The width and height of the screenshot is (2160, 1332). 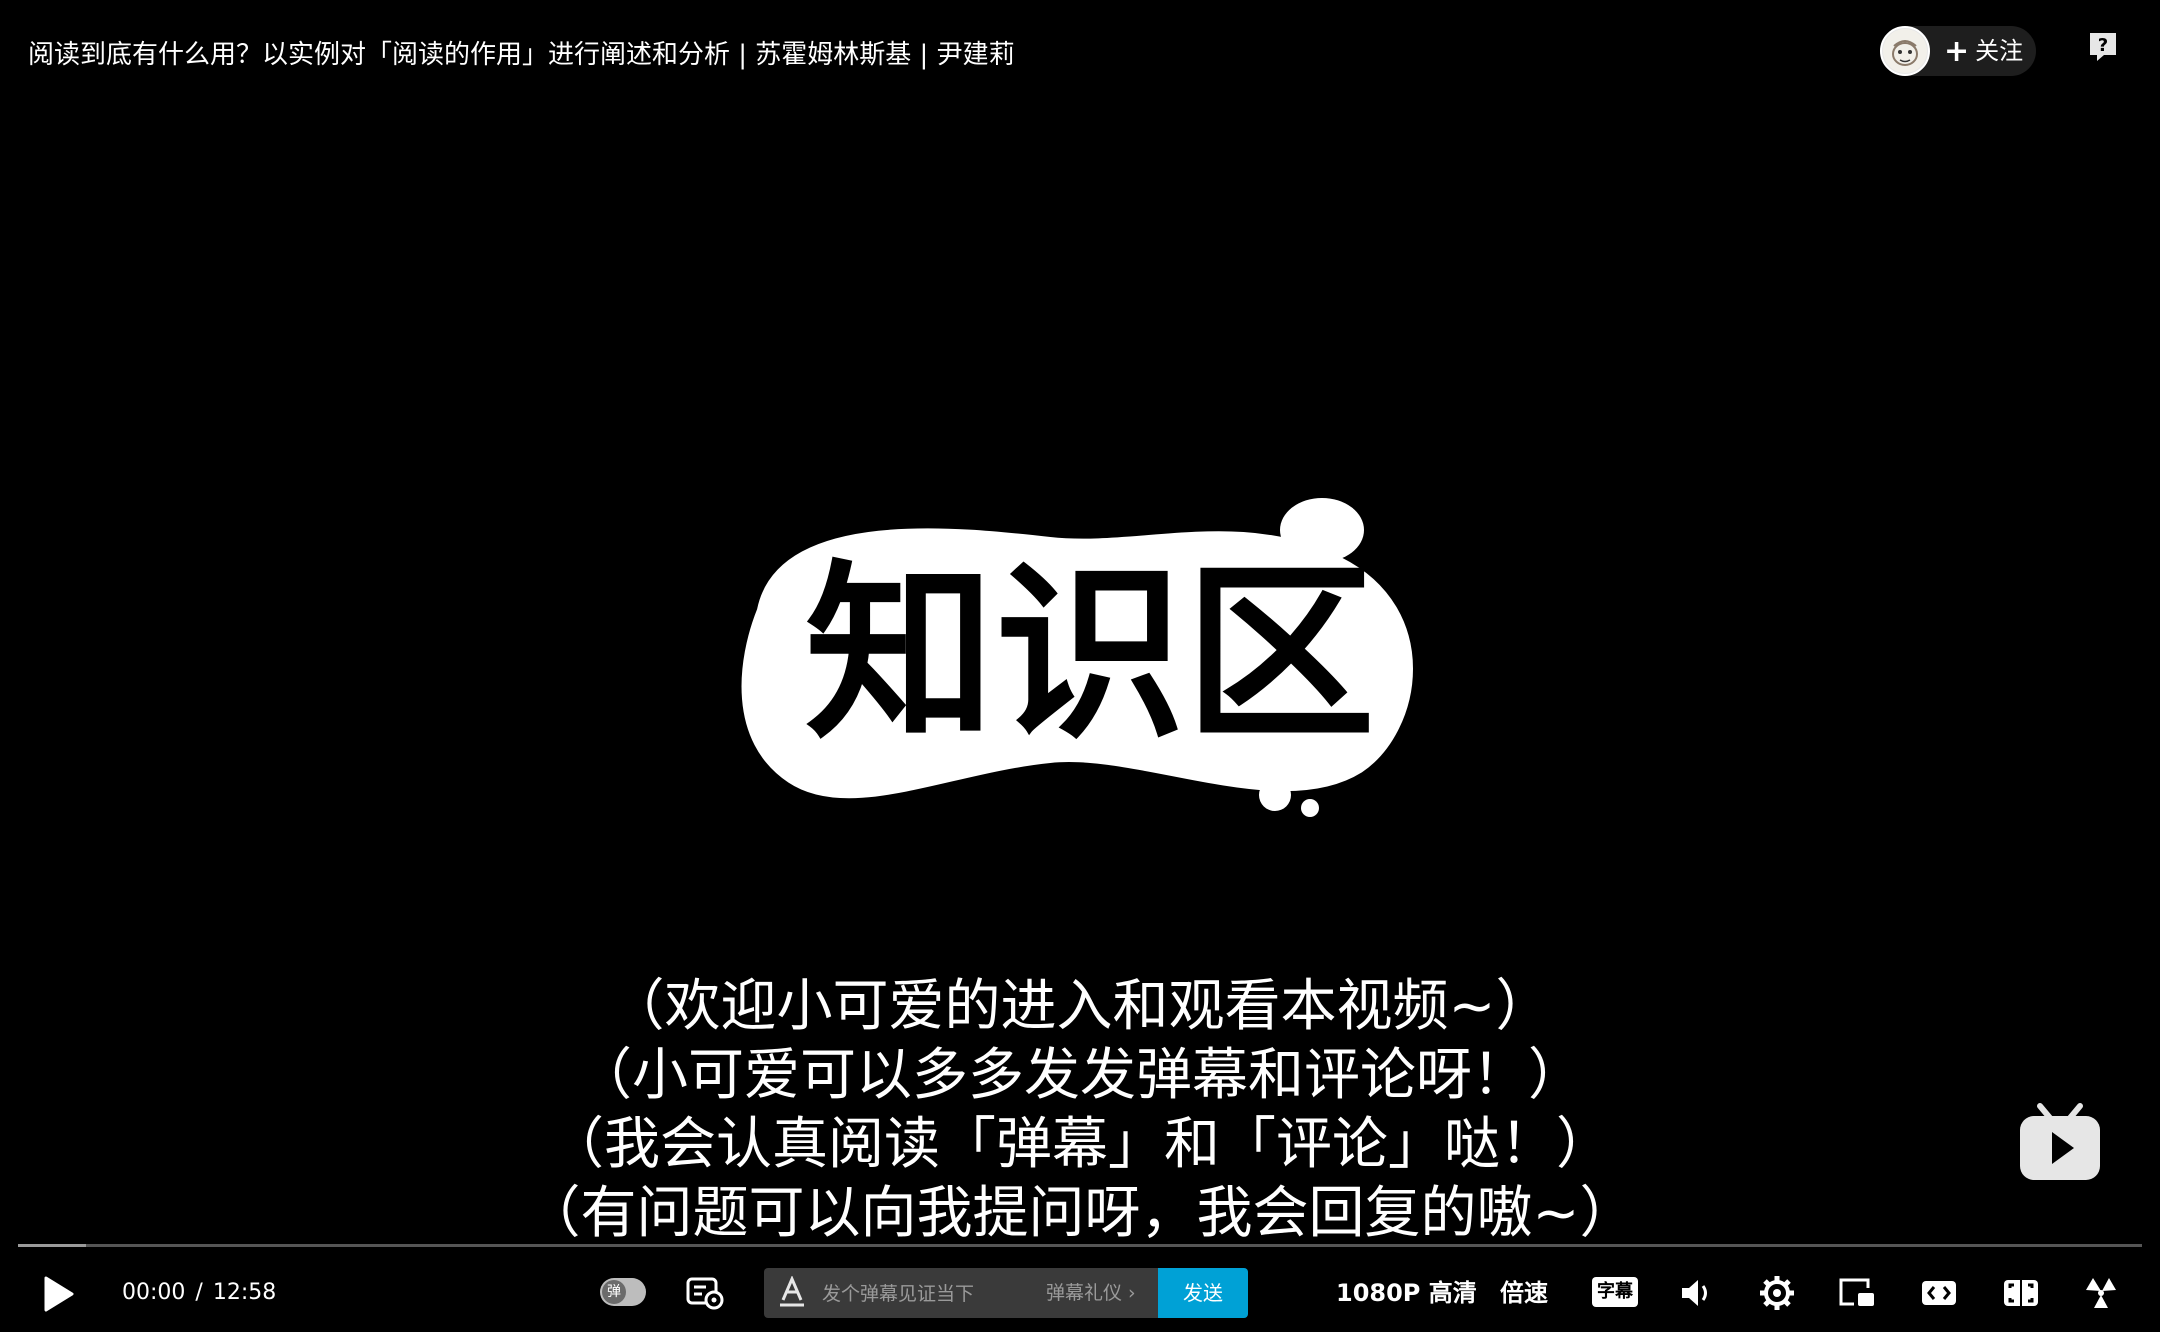 I want to click on danmaku-input, so click(x=927, y=1294).